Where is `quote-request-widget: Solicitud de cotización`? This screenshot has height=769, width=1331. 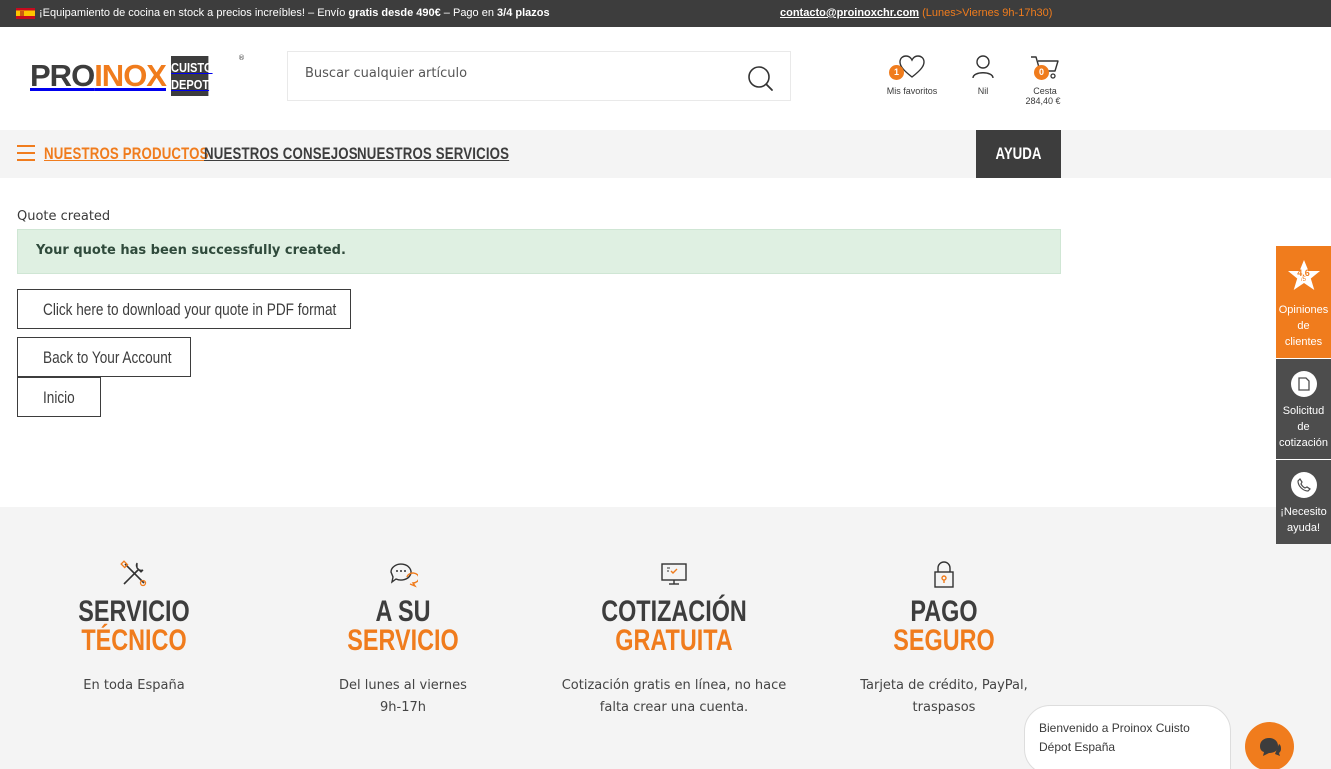
quote-request-widget: Solicitud de cotización is located at coordinates (1303, 409).